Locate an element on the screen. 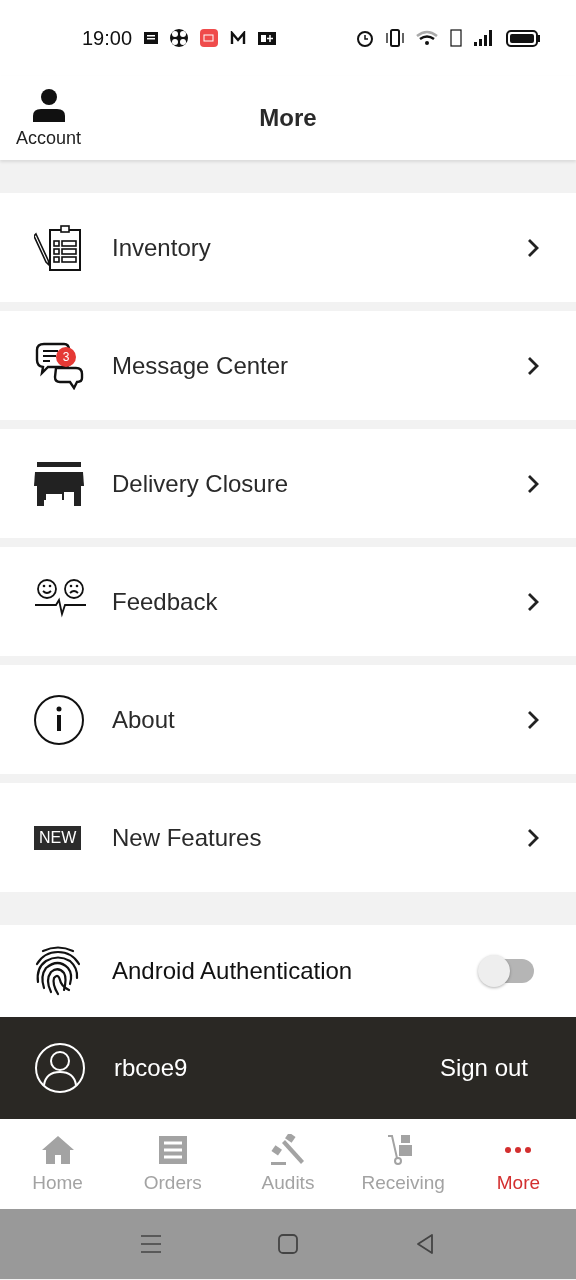  tab-bar-item: More is located at coordinates (518, 1164).